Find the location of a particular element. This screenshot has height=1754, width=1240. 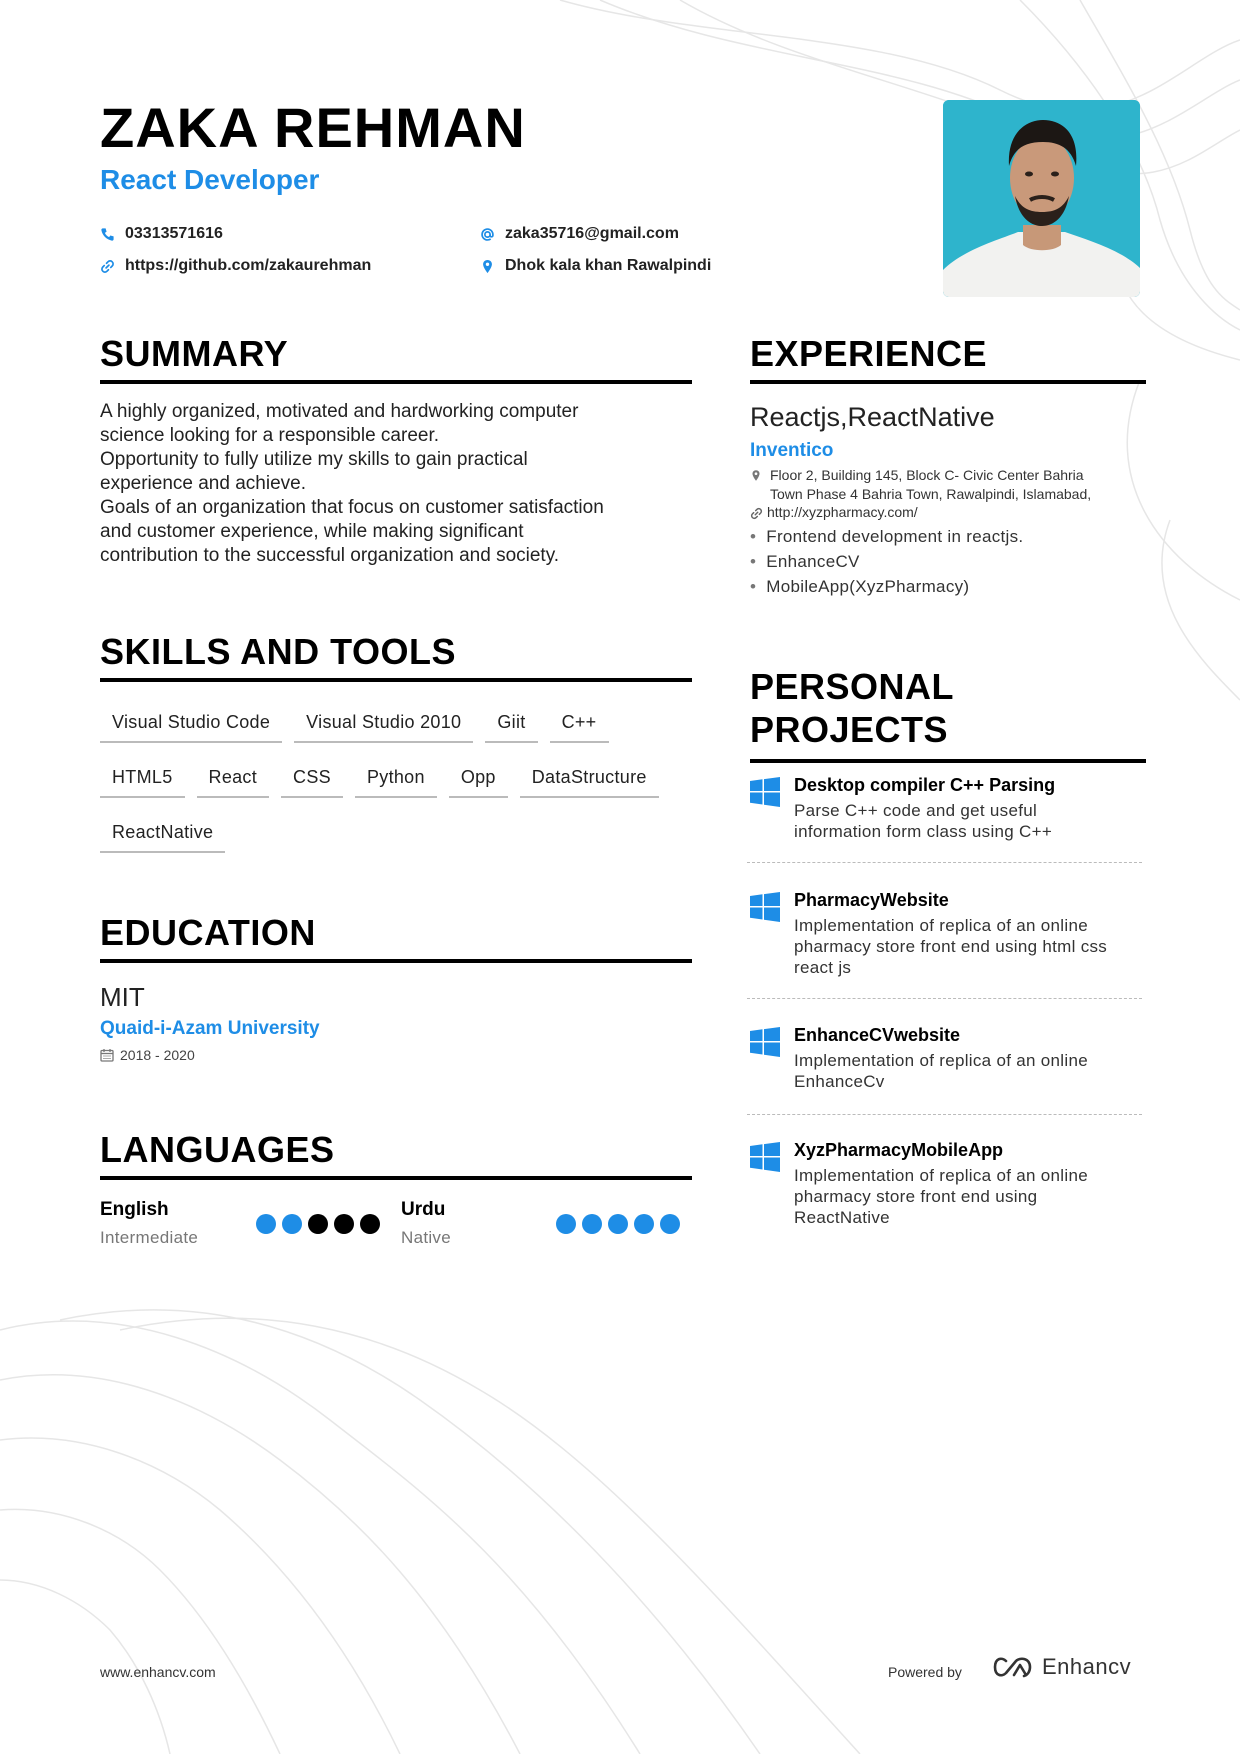

contact-phone: 03313571616 is located at coordinates (161, 234).